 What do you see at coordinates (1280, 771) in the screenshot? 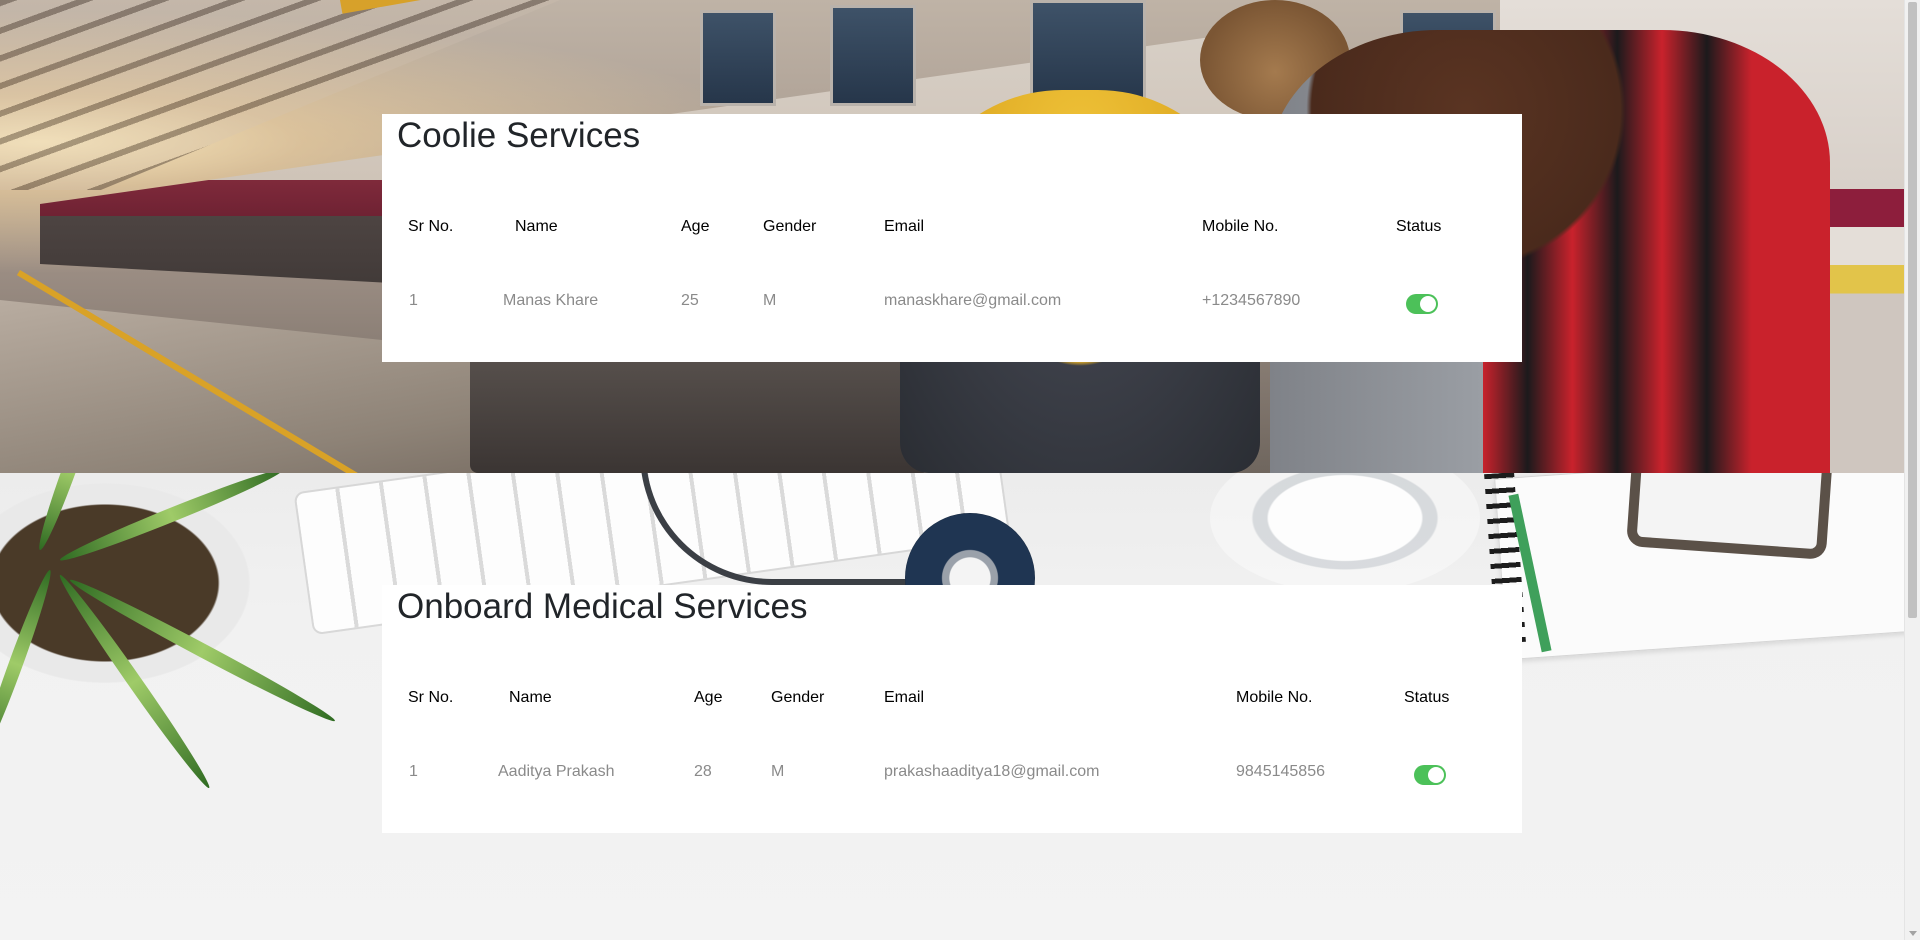
I see `table-cell-mobile: 9845145856` at bounding box center [1280, 771].